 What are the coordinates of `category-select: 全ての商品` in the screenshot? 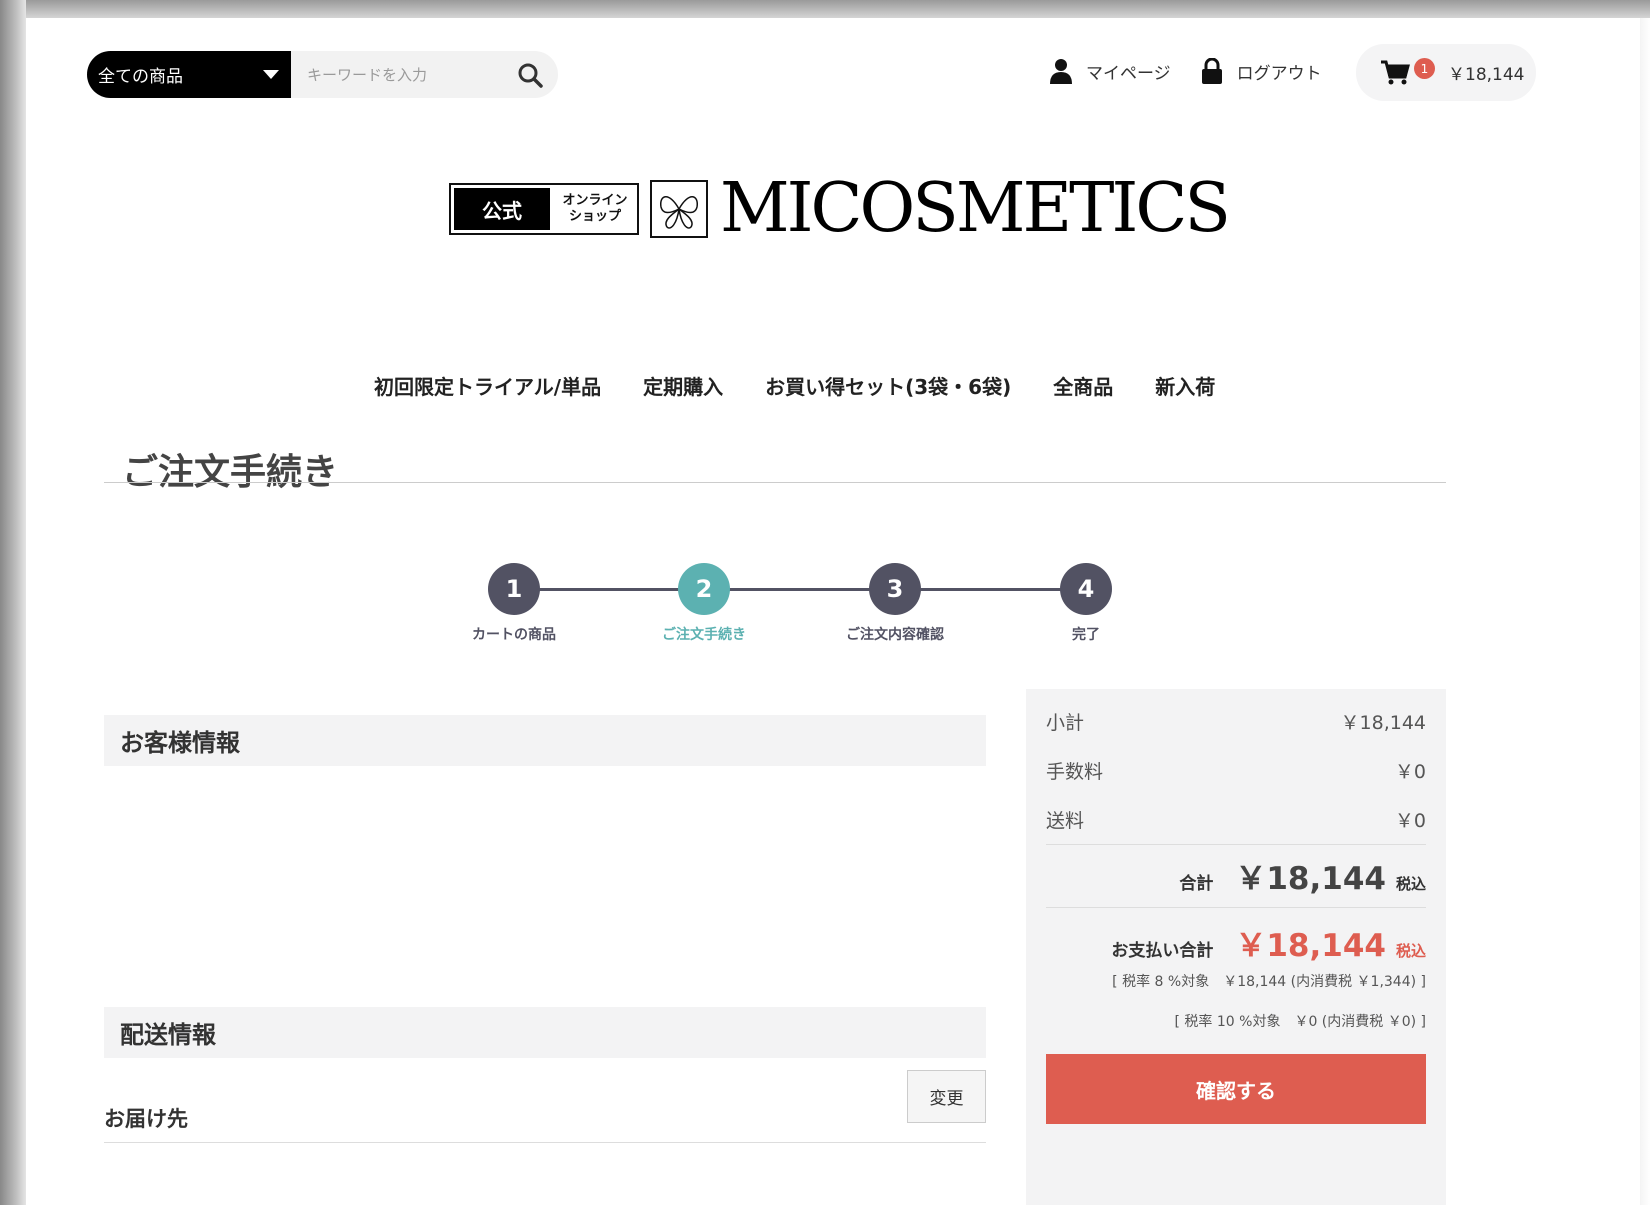 It's located at (189, 74).